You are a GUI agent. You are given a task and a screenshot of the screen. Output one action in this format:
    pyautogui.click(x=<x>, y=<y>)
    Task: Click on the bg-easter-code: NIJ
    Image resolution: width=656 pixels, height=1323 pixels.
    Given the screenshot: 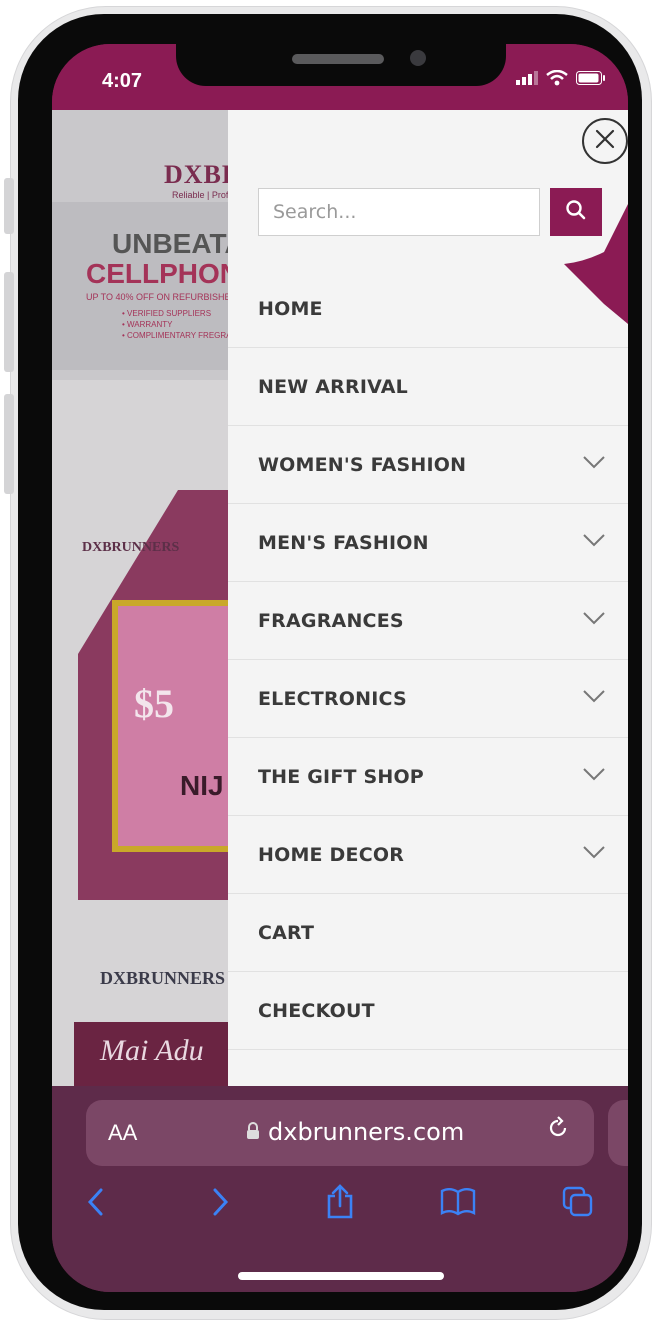 What is the action you would take?
    pyautogui.click(x=202, y=785)
    